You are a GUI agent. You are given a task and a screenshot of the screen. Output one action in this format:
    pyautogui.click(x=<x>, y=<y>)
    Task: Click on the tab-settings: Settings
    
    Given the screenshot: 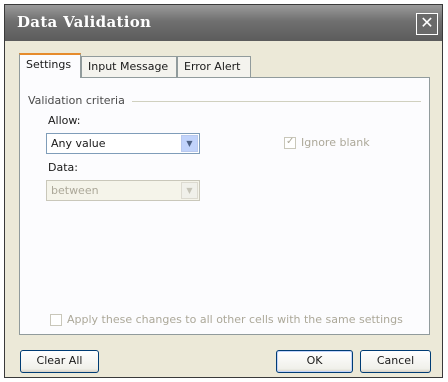 What is the action you would take?
    pyautogui.click(x=50, y=65)
    